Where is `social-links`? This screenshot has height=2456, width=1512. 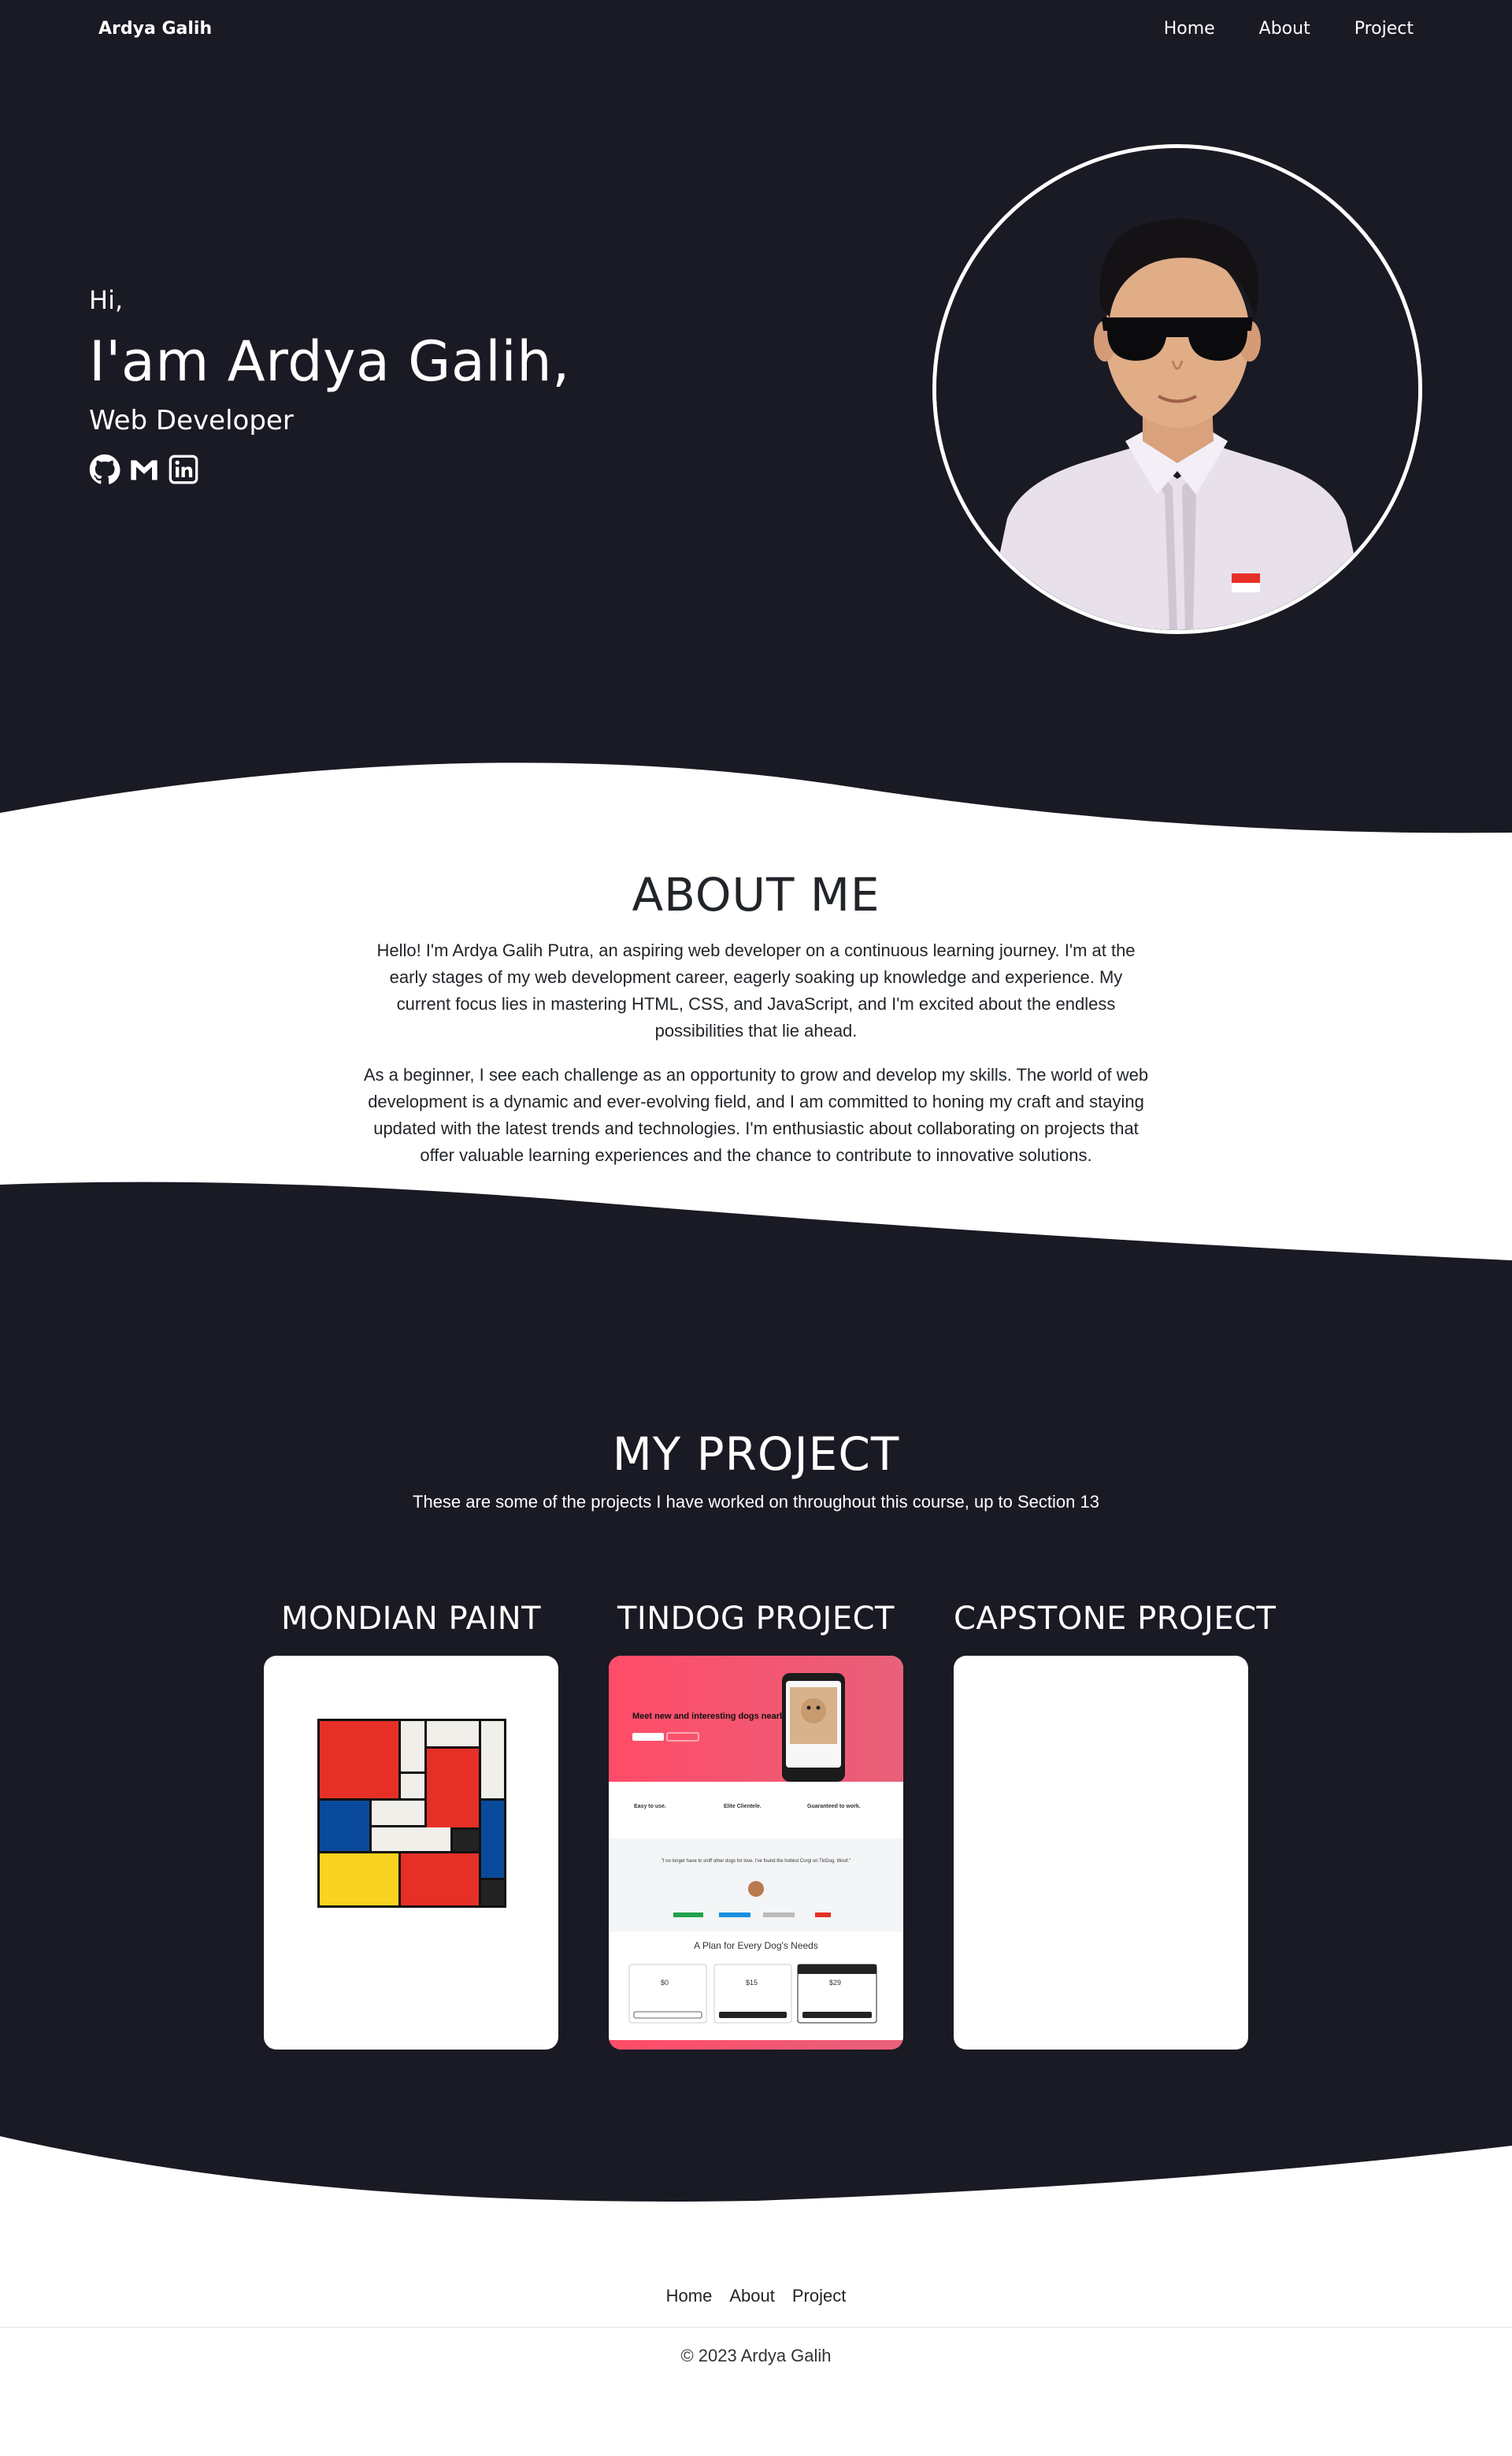 social-links is located at coordinates (329, 469).